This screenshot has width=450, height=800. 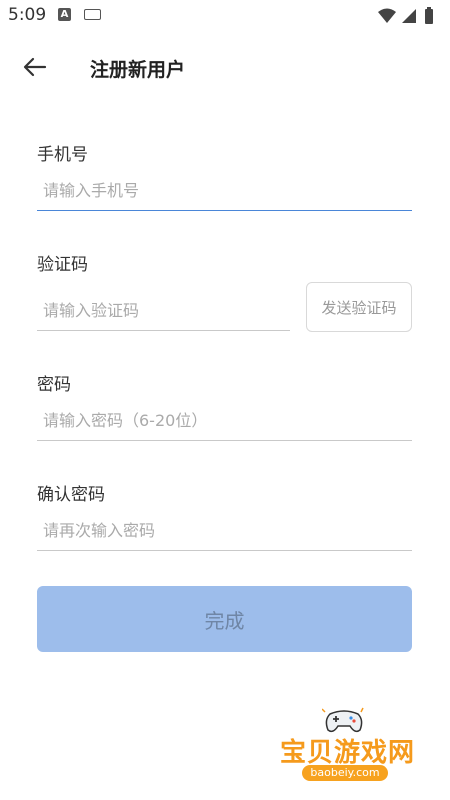 I want to click on keyboard-icon, so click(x=92, y=14).